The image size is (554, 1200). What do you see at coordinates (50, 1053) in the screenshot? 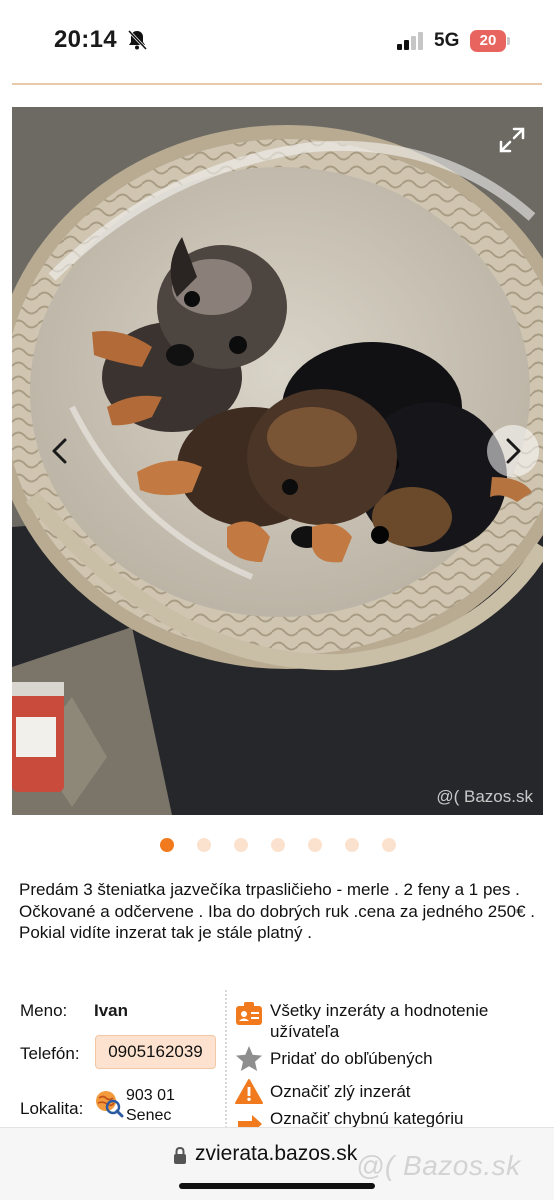
I see `phone-label: Telefón:` at bounding box center [50, 1053].